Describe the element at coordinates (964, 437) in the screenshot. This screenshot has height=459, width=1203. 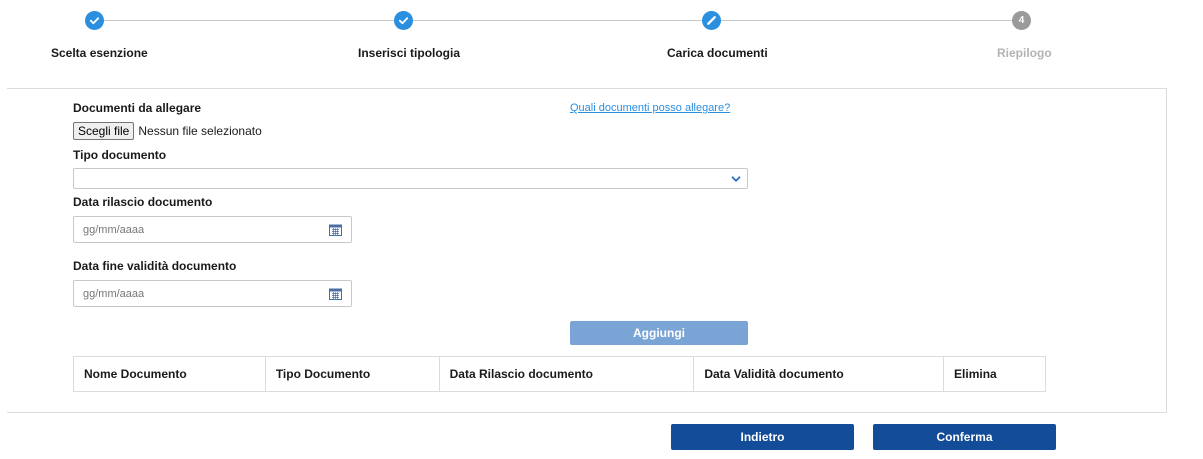
I see `confirm-button: Conferma` at that location.